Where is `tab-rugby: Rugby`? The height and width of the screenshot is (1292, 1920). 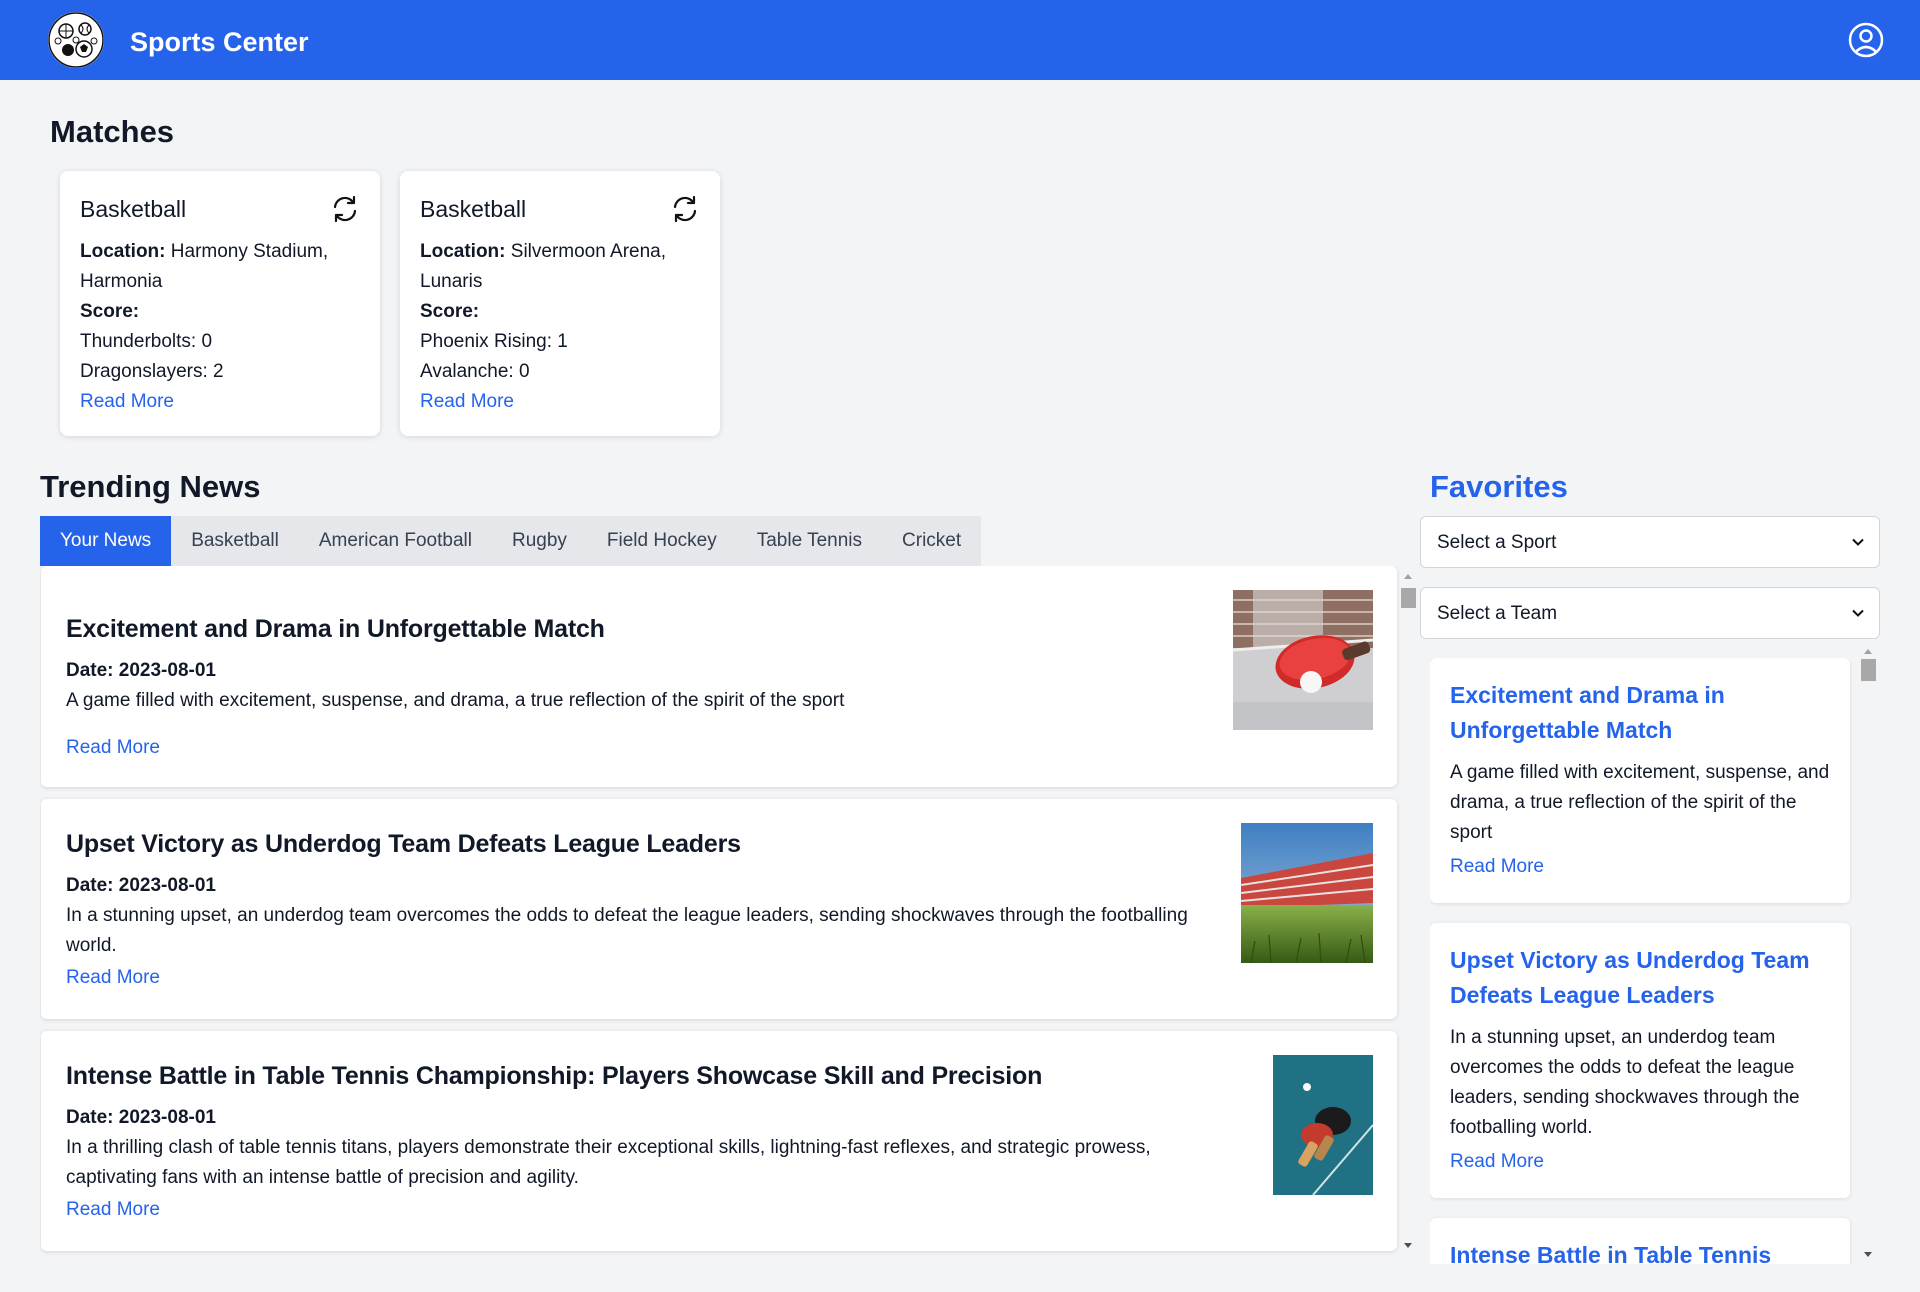 tab-rugby: Rugby is located at coordinates (539, 541).